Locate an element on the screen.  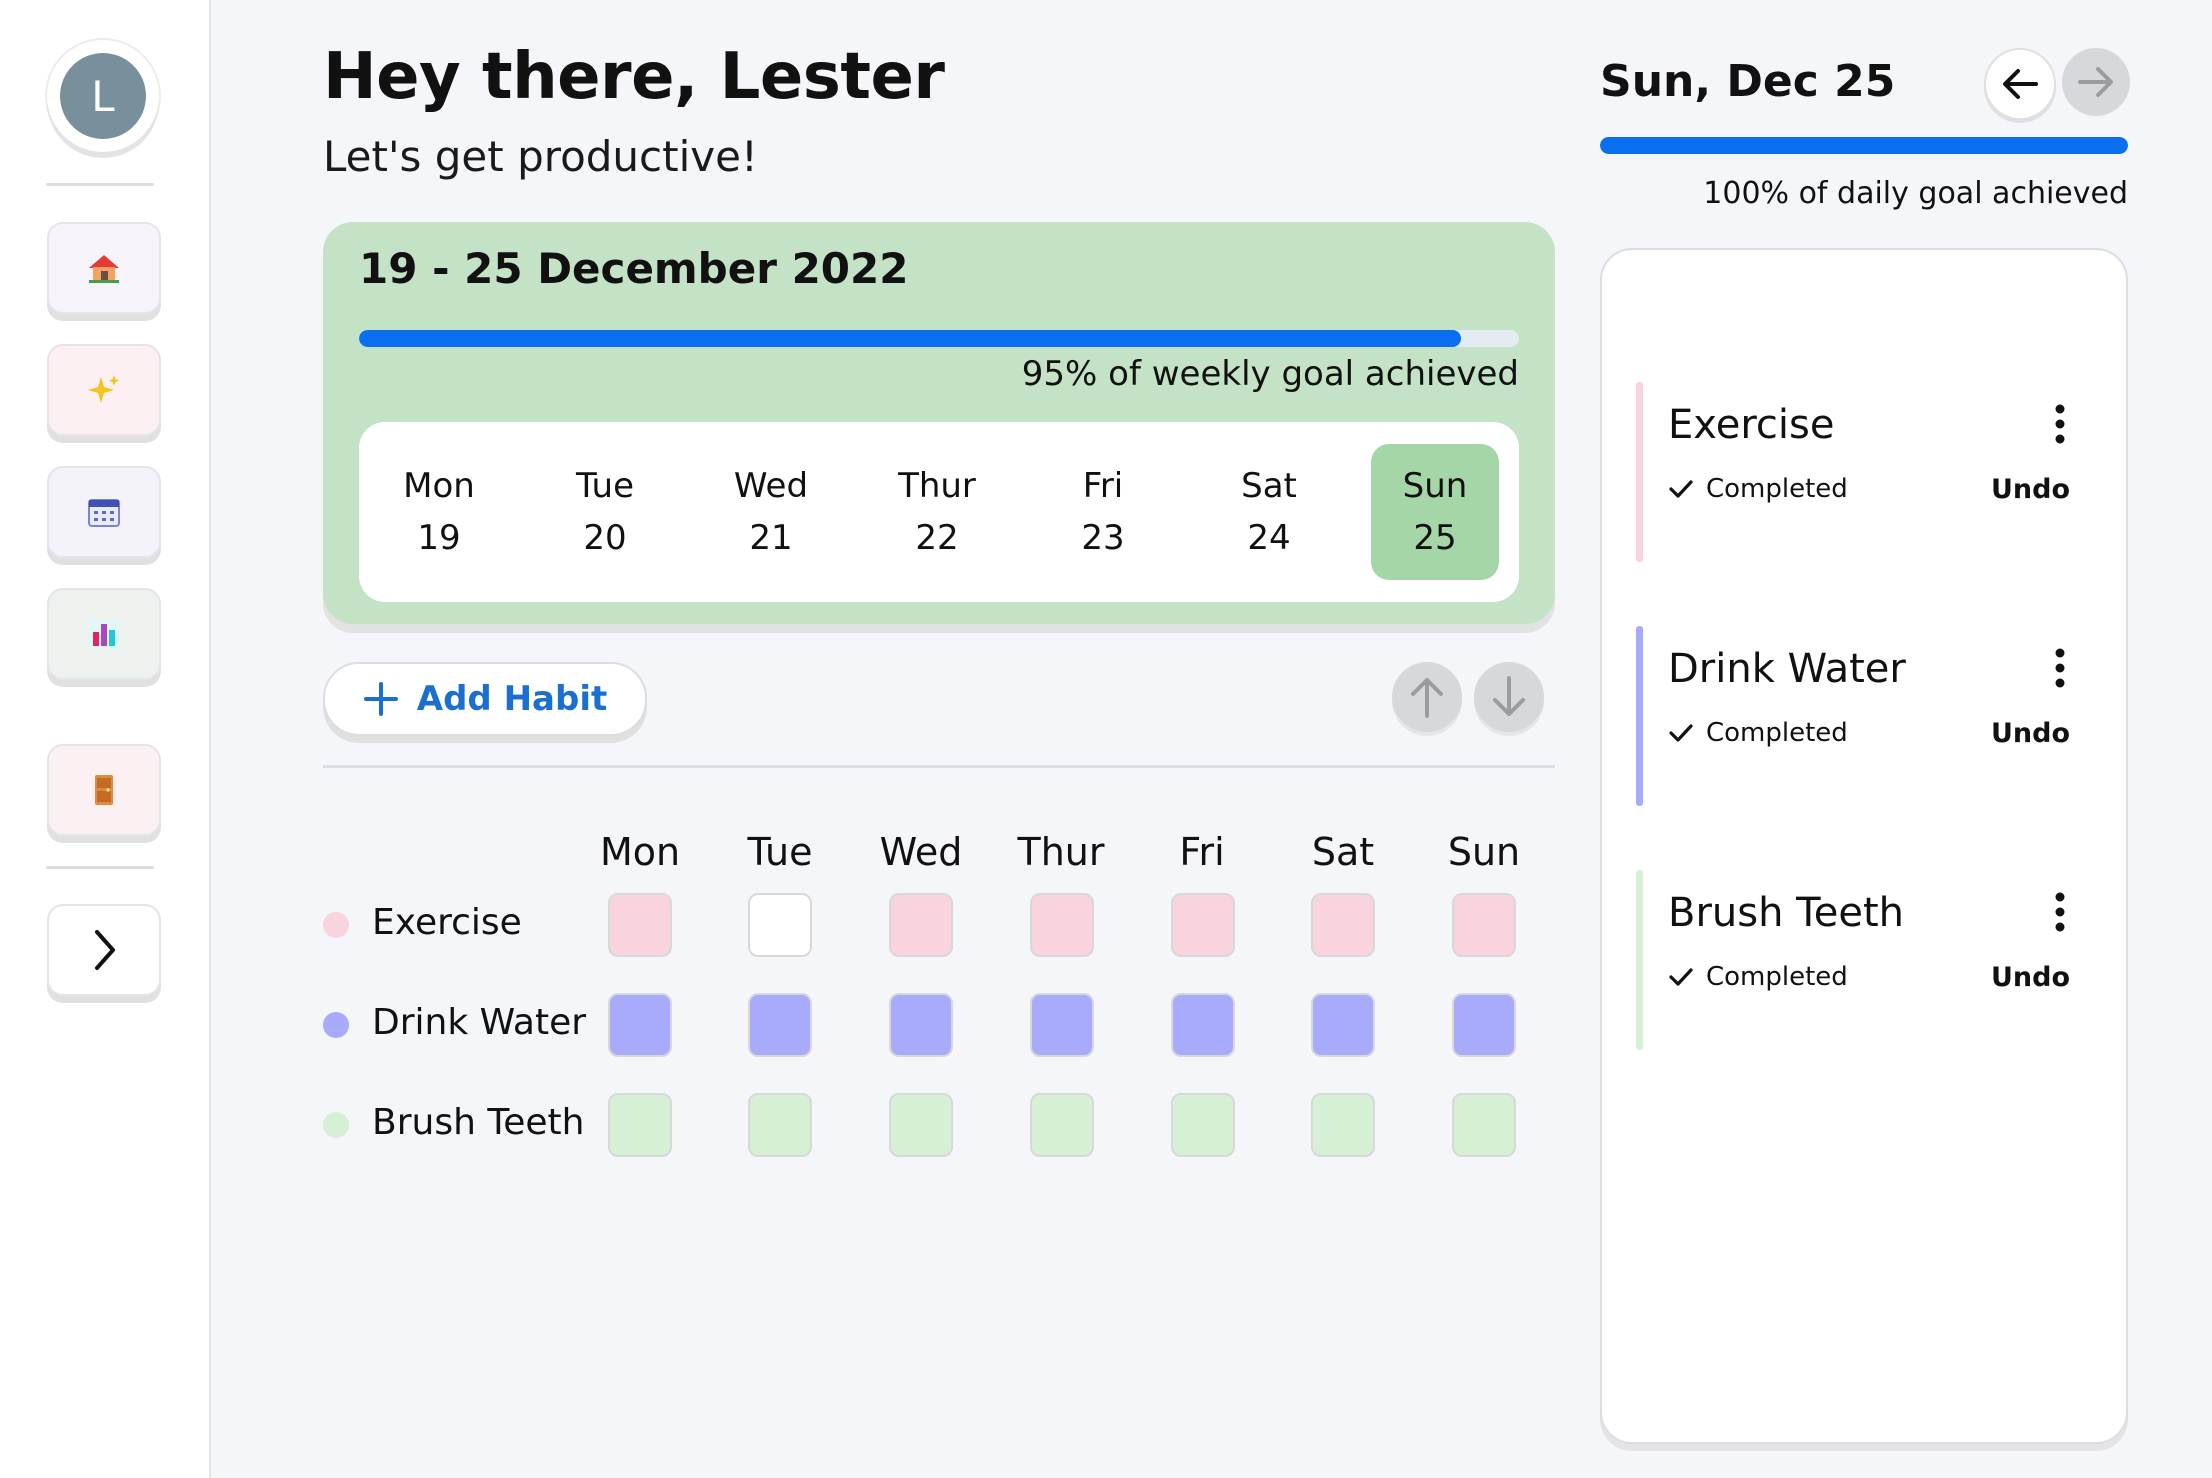
avatar-initial: L is located at coordinates (103, 96).